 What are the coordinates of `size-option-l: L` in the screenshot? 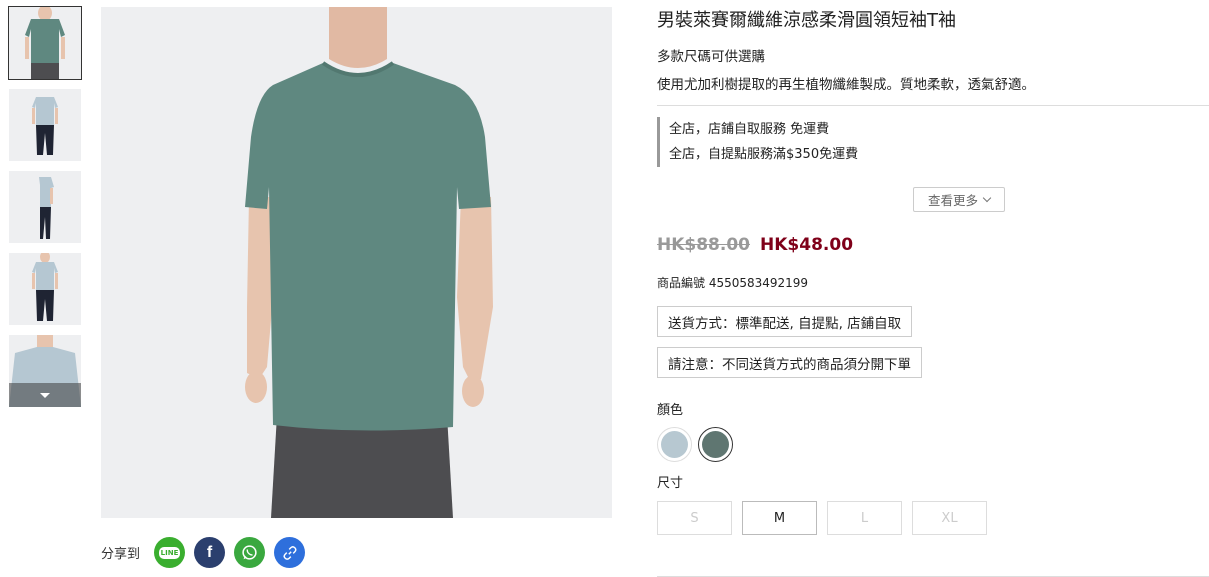 It's located at (864, 518).